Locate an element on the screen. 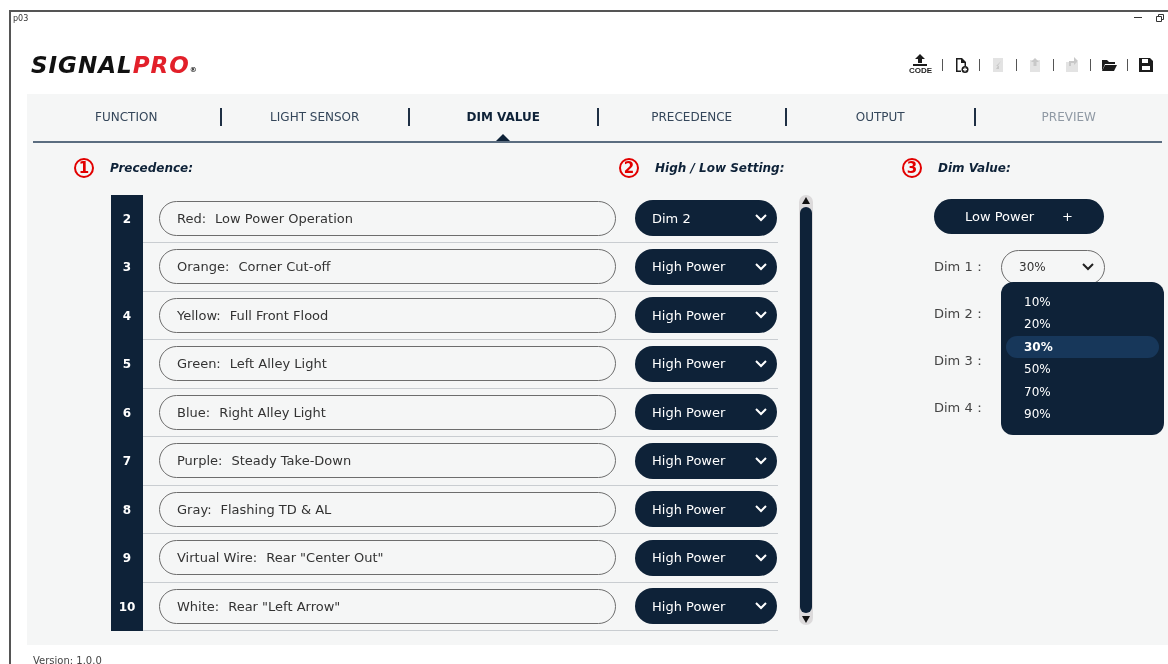 This screenshot has width=1168, height=664. step-number: 2 is located at coordinates (629, 167).